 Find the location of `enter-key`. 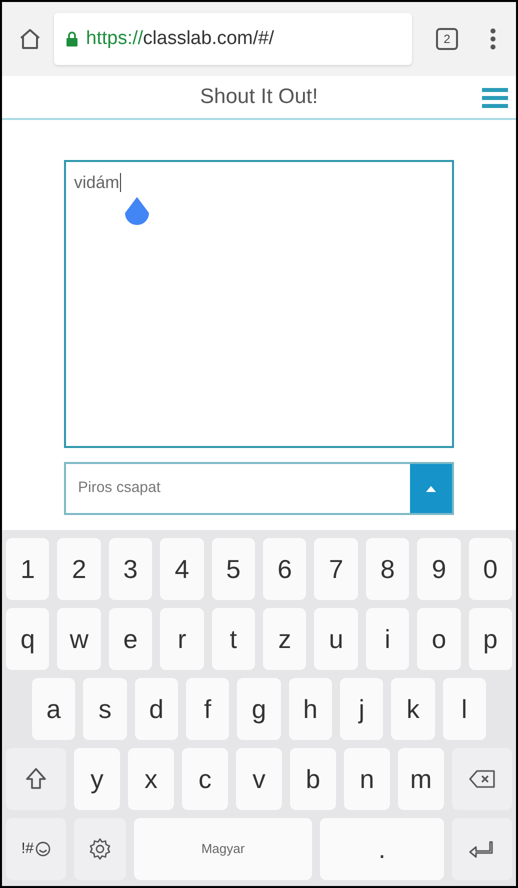

enter-key is located at coordinates (482, 849).